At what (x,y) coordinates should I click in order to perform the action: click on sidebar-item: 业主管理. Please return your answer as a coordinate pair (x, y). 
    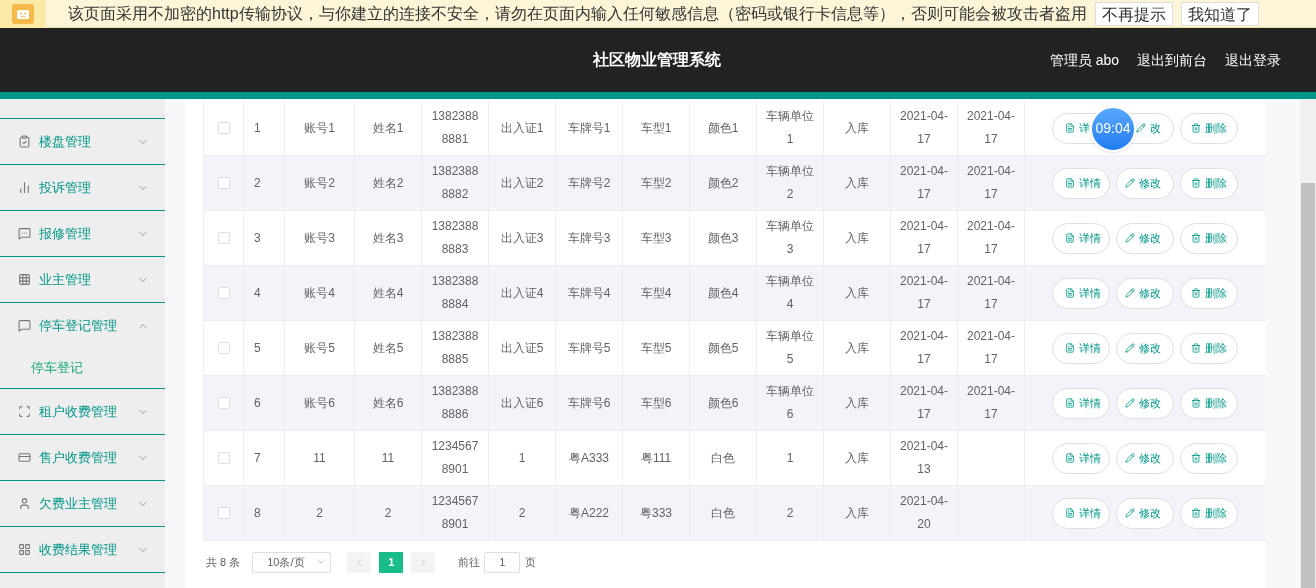
    Looking at the image, I should click on (82, 279).